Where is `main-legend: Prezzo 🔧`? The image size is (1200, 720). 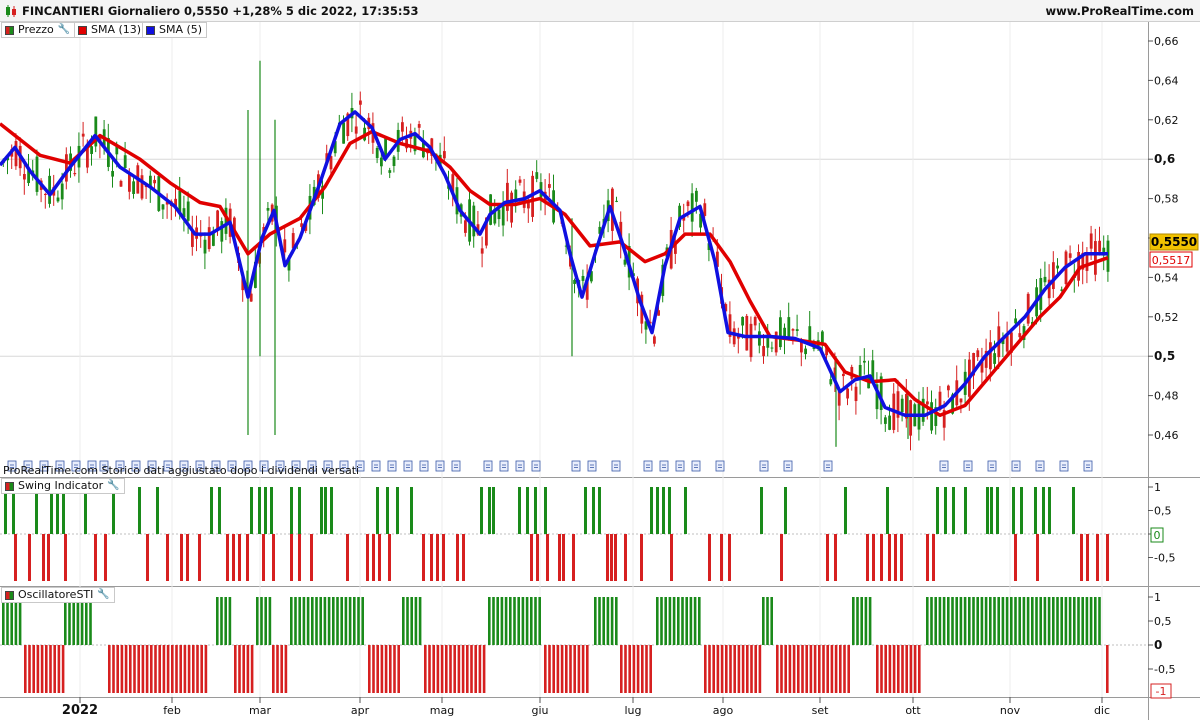 main-legend: Prezzo 🔧 is located at coordinates (38, 30).